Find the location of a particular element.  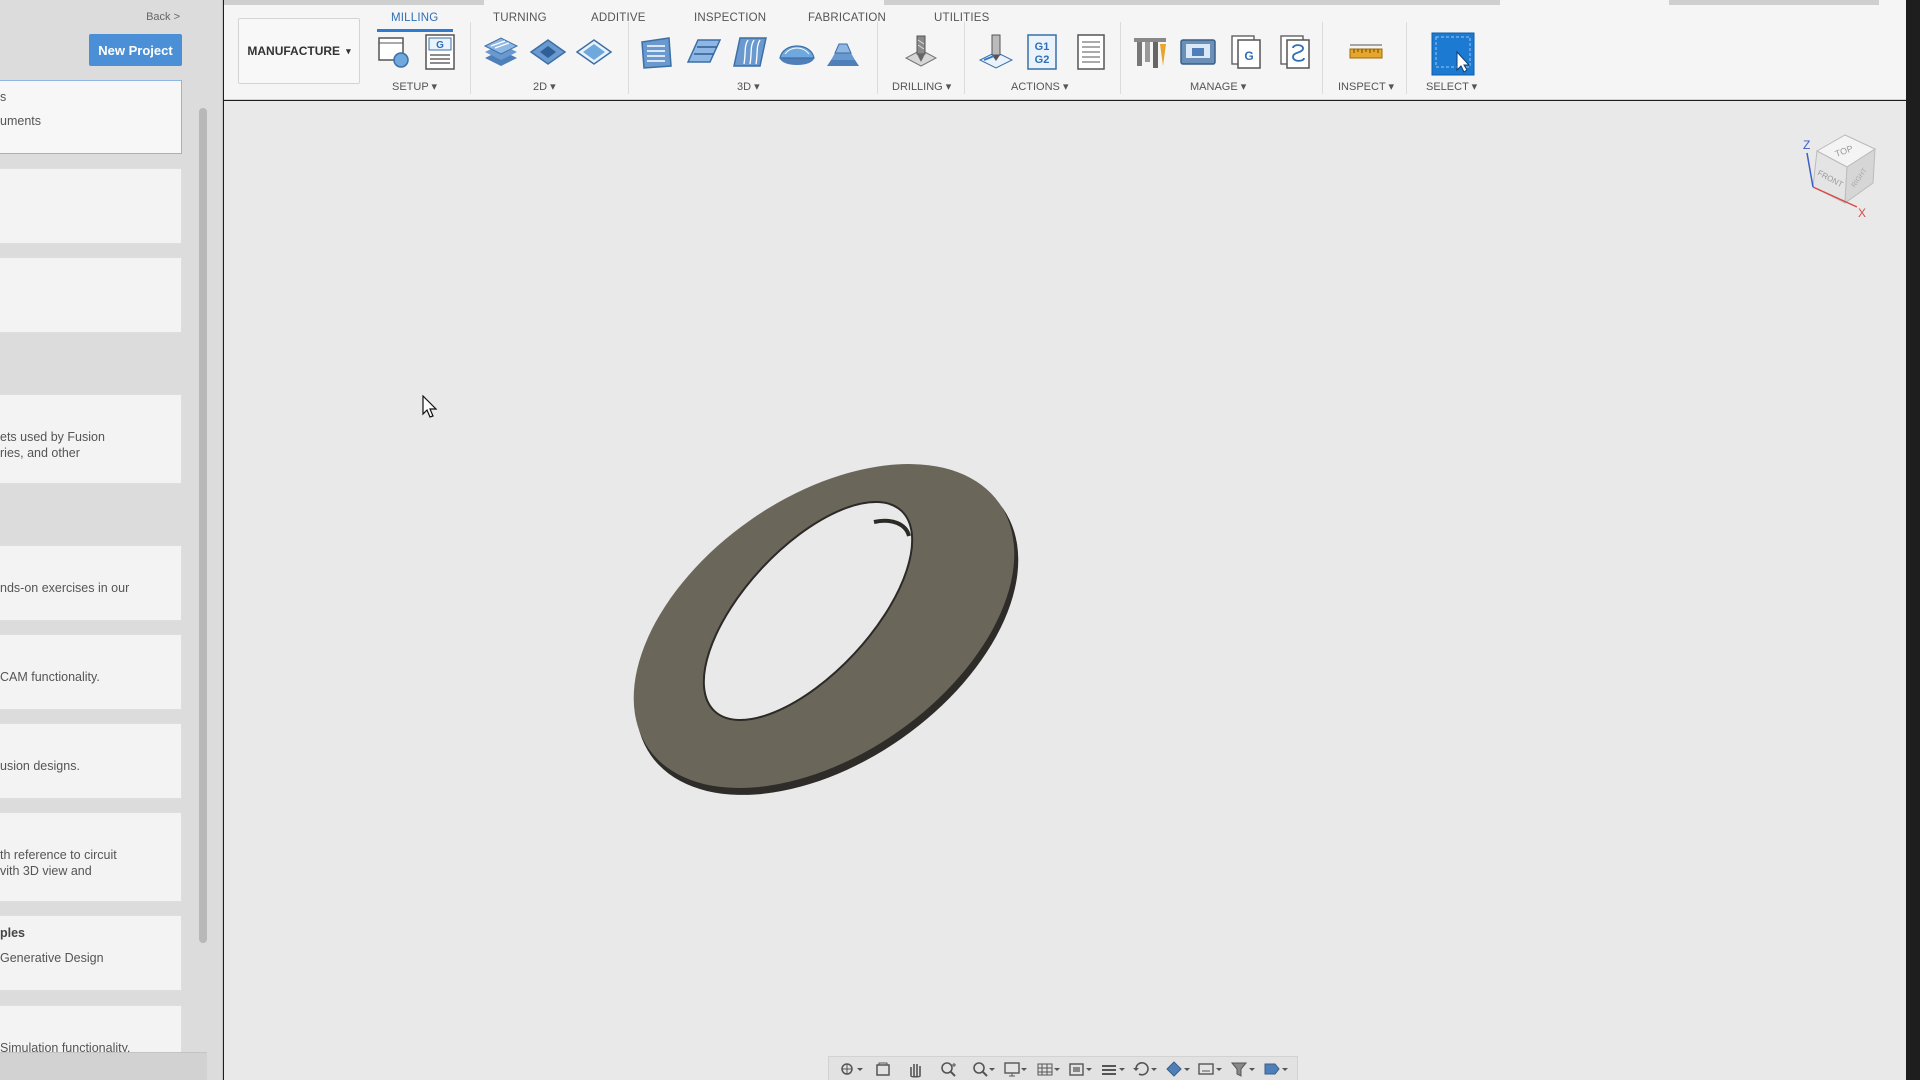

inspect-group-label: INSPECT ▾ is located at coordinates (1366, 86).